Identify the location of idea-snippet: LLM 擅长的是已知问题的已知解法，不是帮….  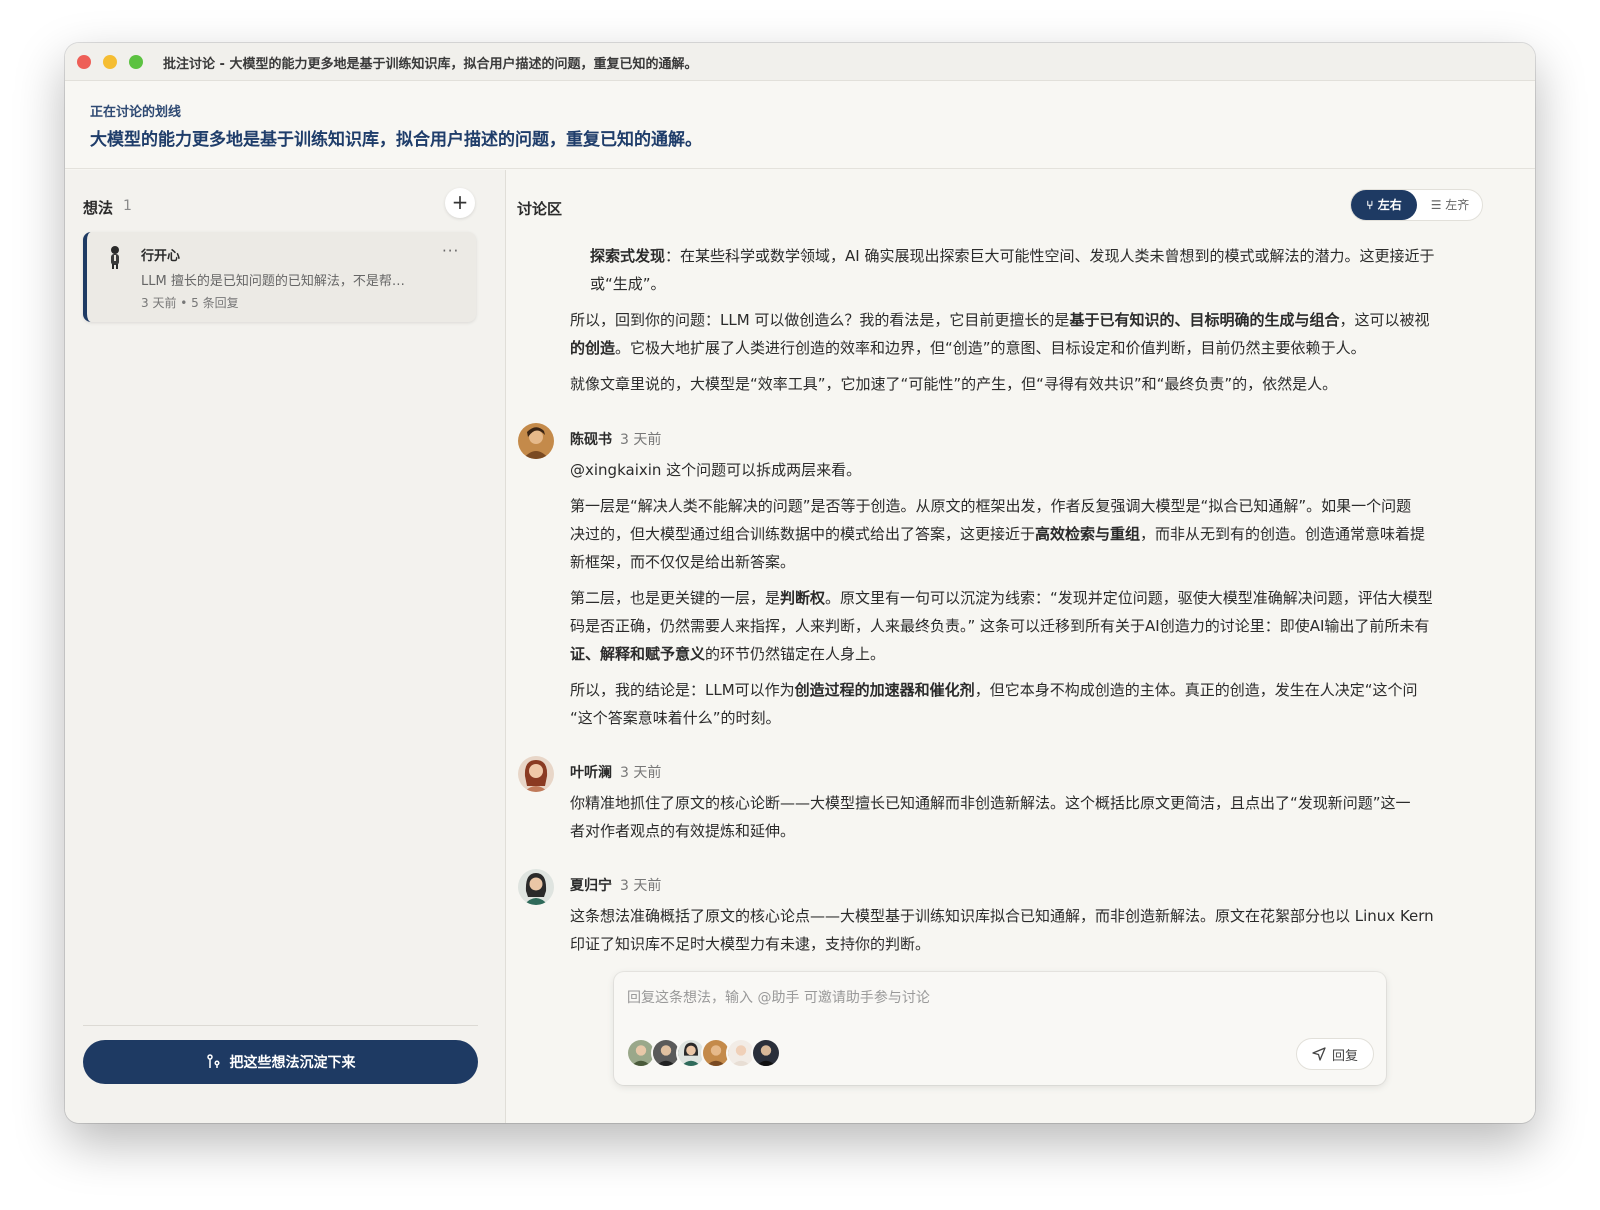
(273, 281).